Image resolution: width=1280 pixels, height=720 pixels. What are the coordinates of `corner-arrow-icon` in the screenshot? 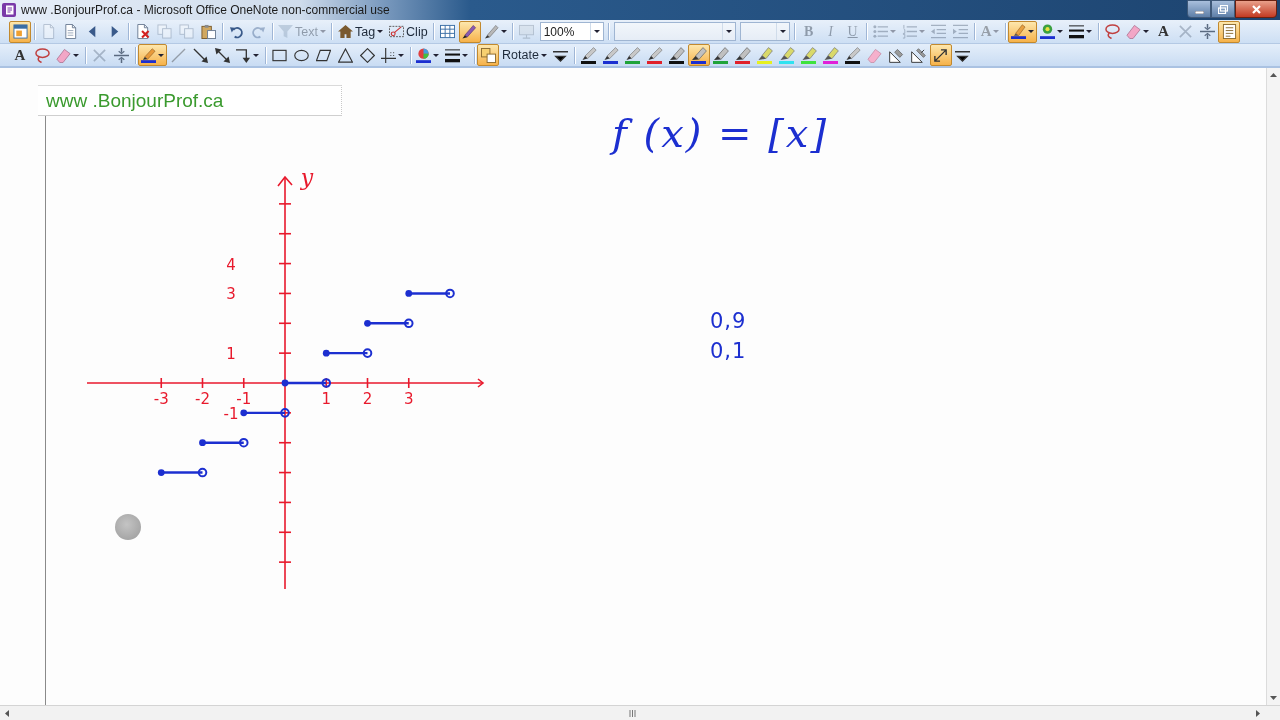 It's located at (243, 55).